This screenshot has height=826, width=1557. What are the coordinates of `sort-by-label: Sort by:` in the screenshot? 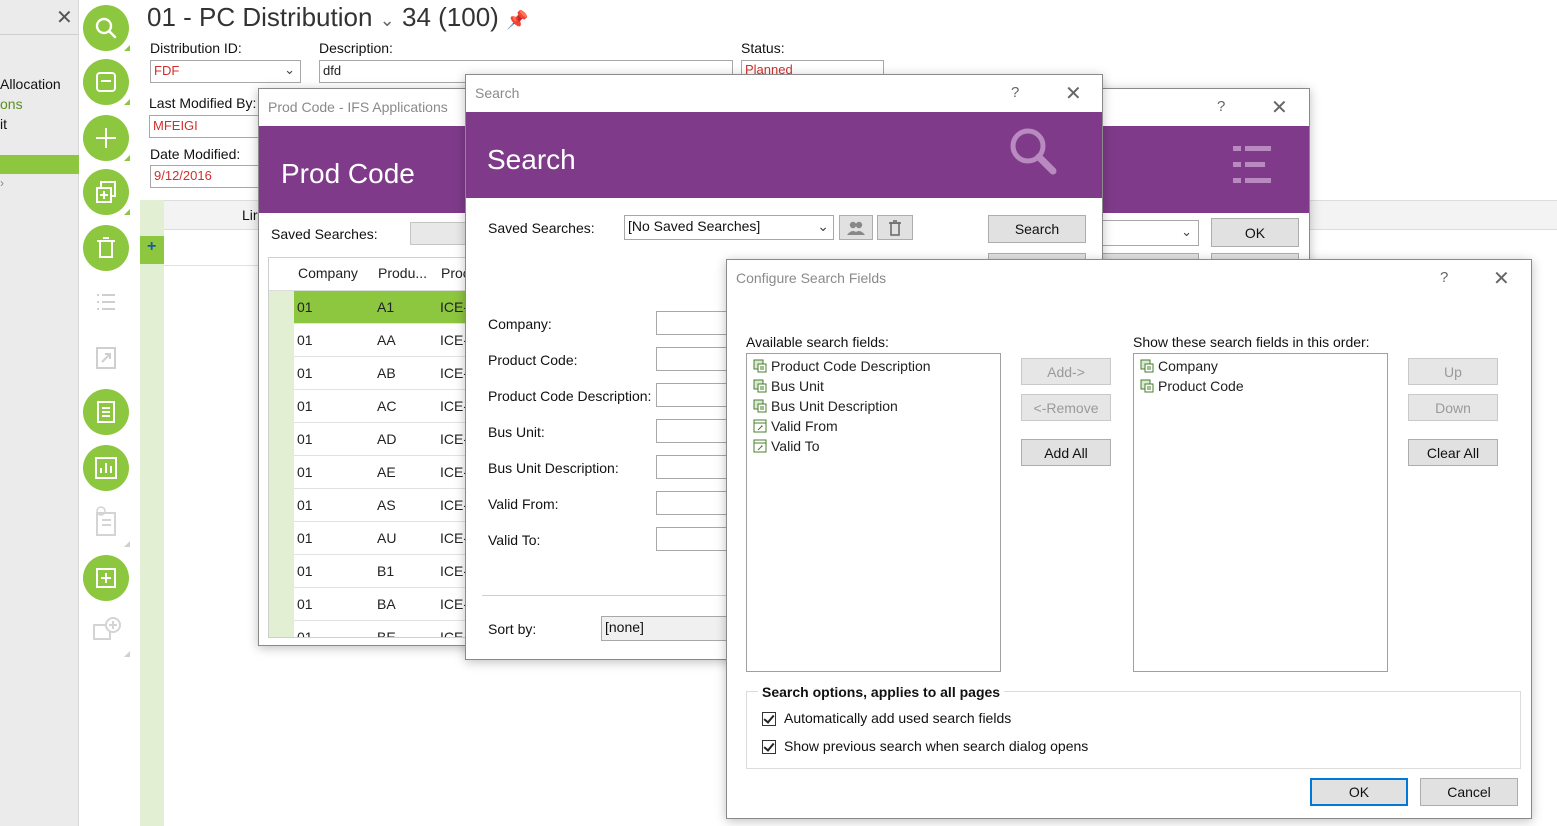 It's located at (512, 629).